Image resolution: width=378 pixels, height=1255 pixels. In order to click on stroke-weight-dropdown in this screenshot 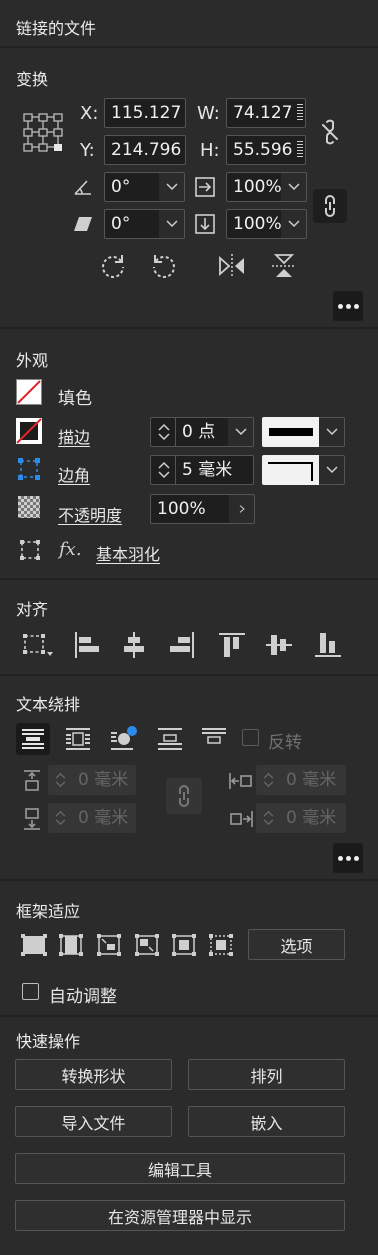, I will do `click(241, 432)`.